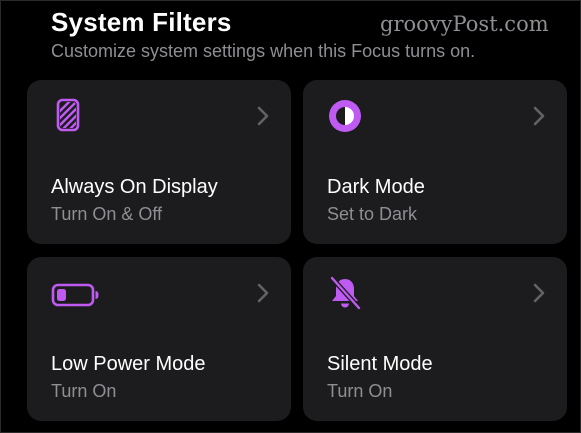 This screenshot has height=433, width=581. Describe the element at coordinates (75, 293) in the screenshot. I see `battery-icon` at that location.